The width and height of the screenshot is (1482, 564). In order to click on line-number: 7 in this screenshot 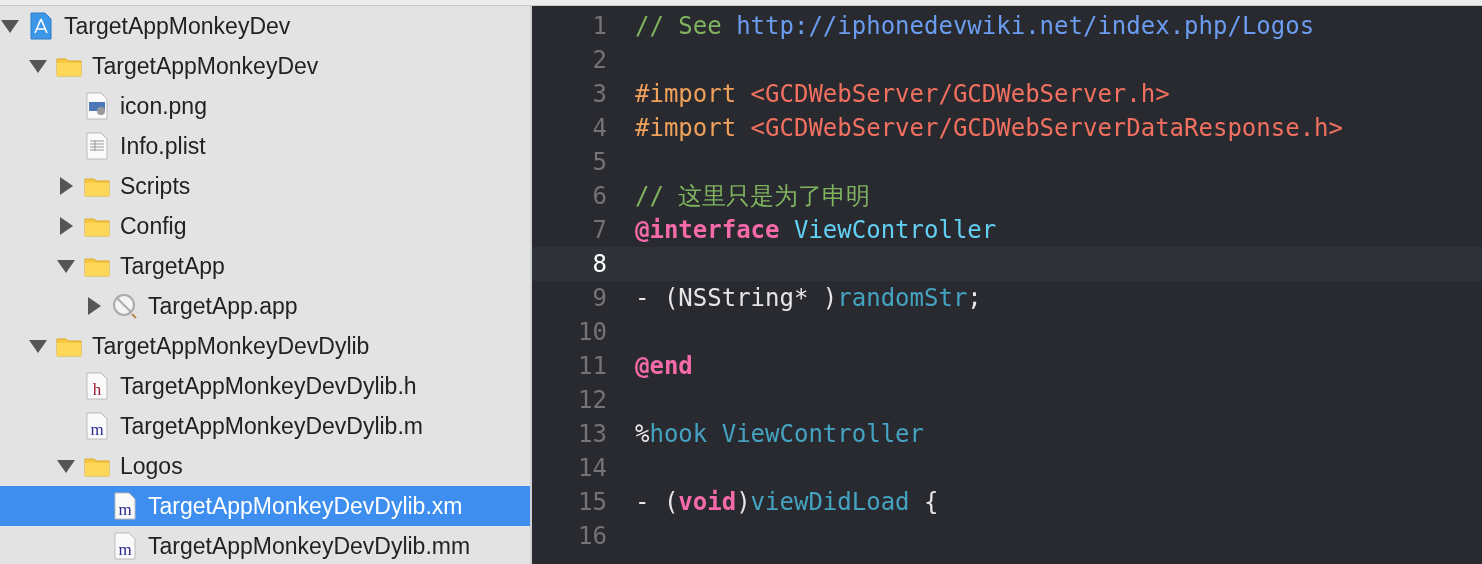, I will do `click(599, 230)`.